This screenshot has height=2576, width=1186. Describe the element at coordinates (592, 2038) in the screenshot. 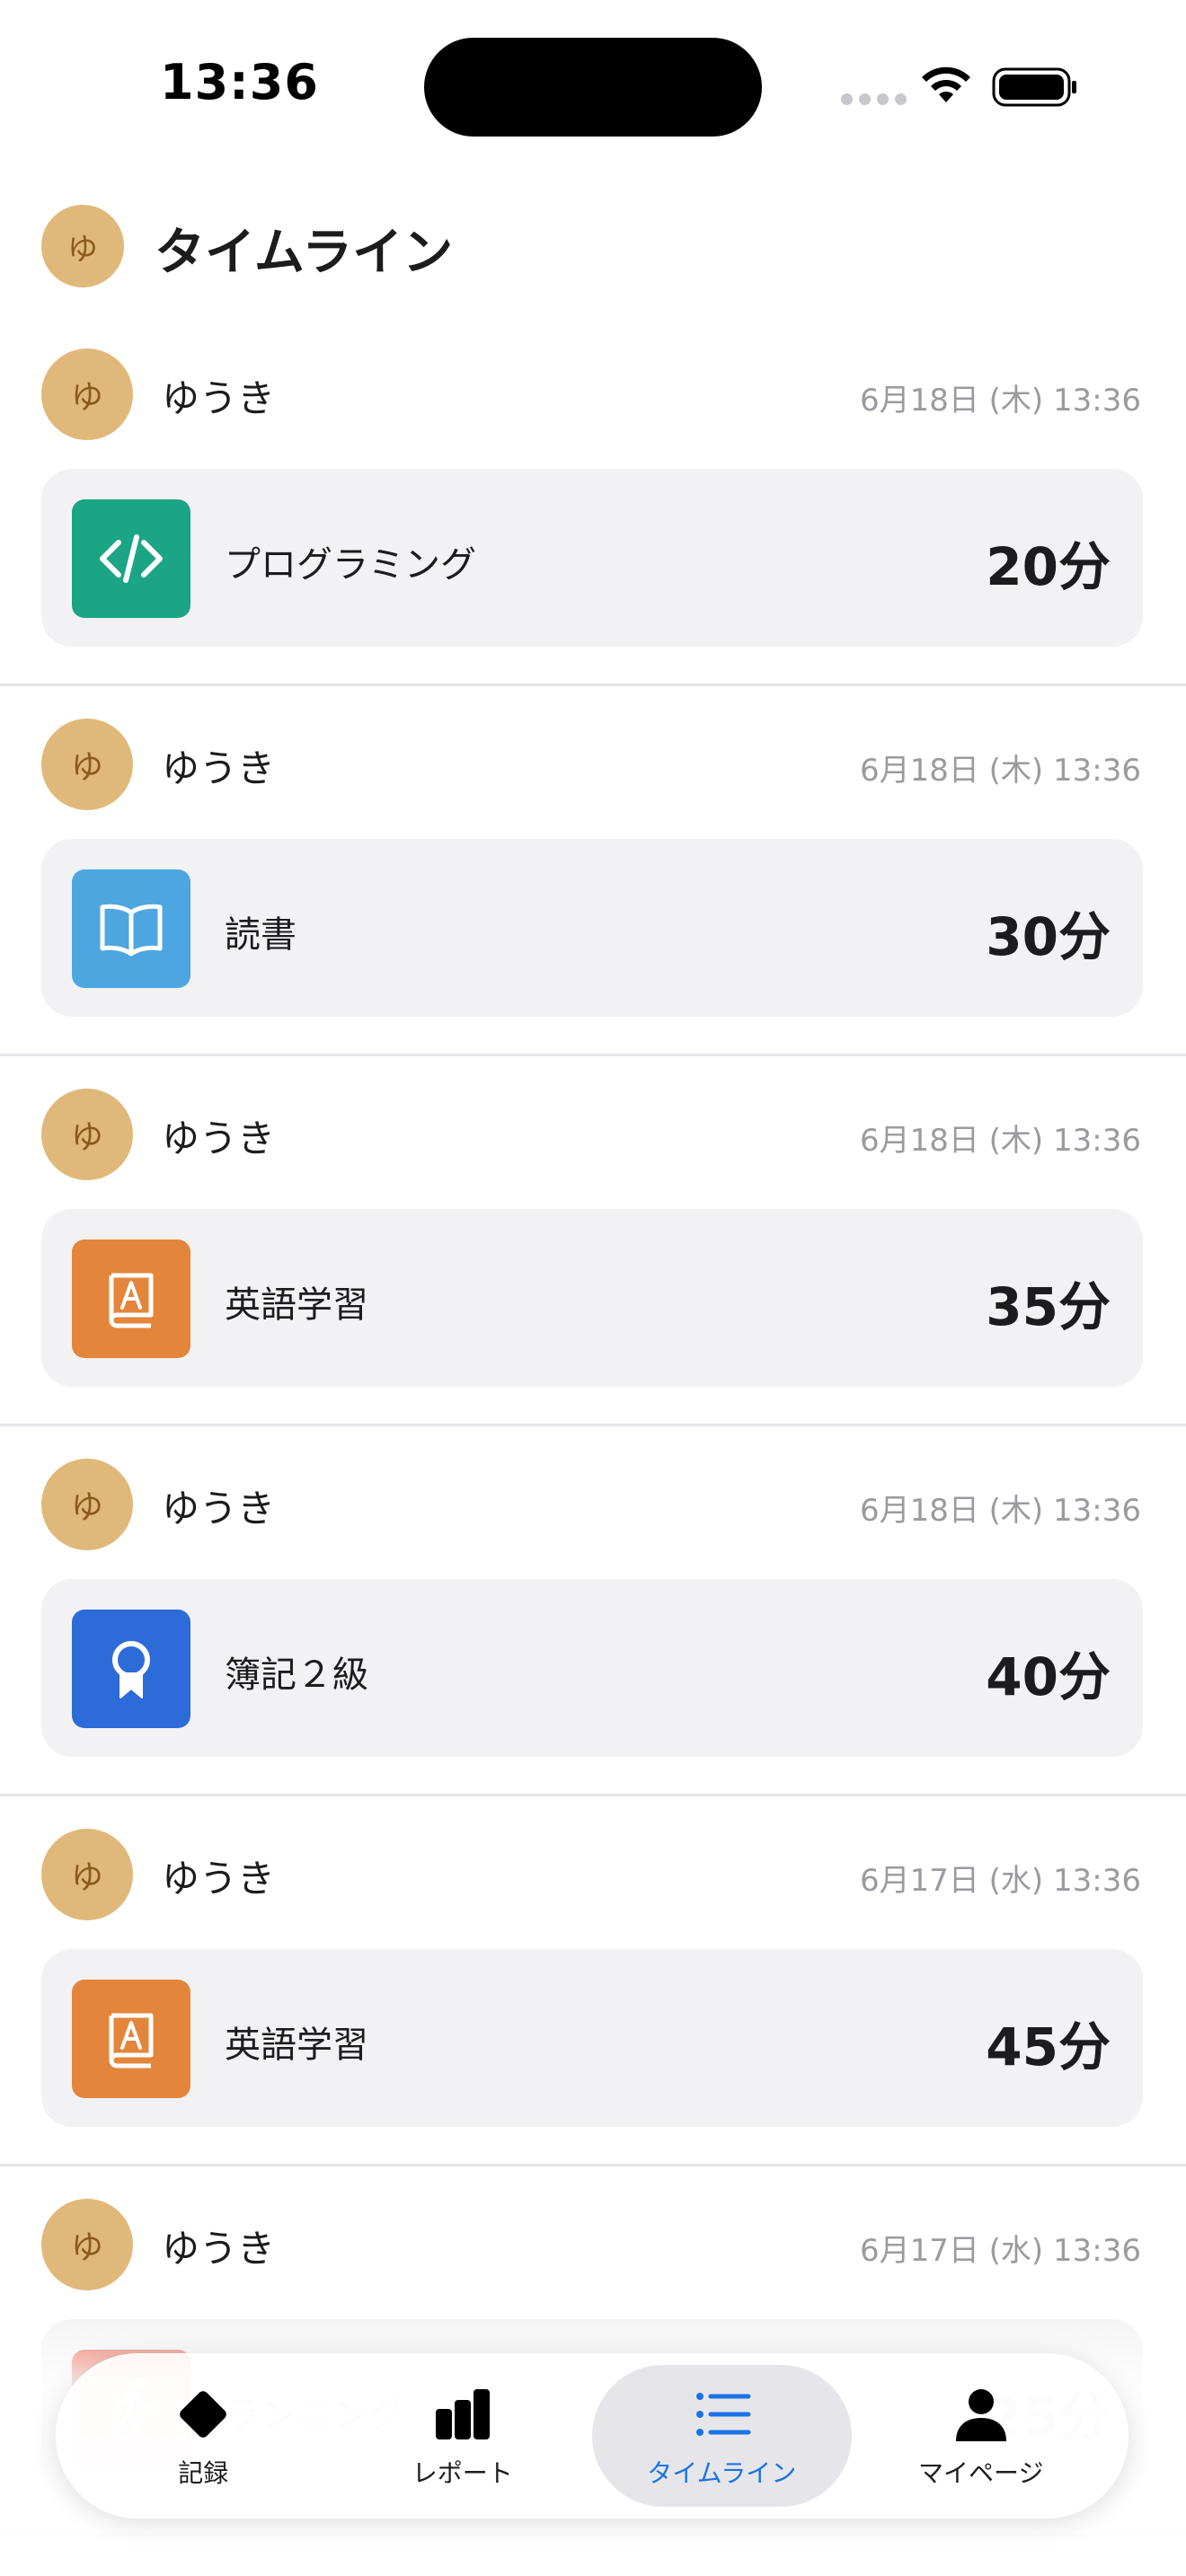

I see `activity-card: 英語学習 45分` at that location.